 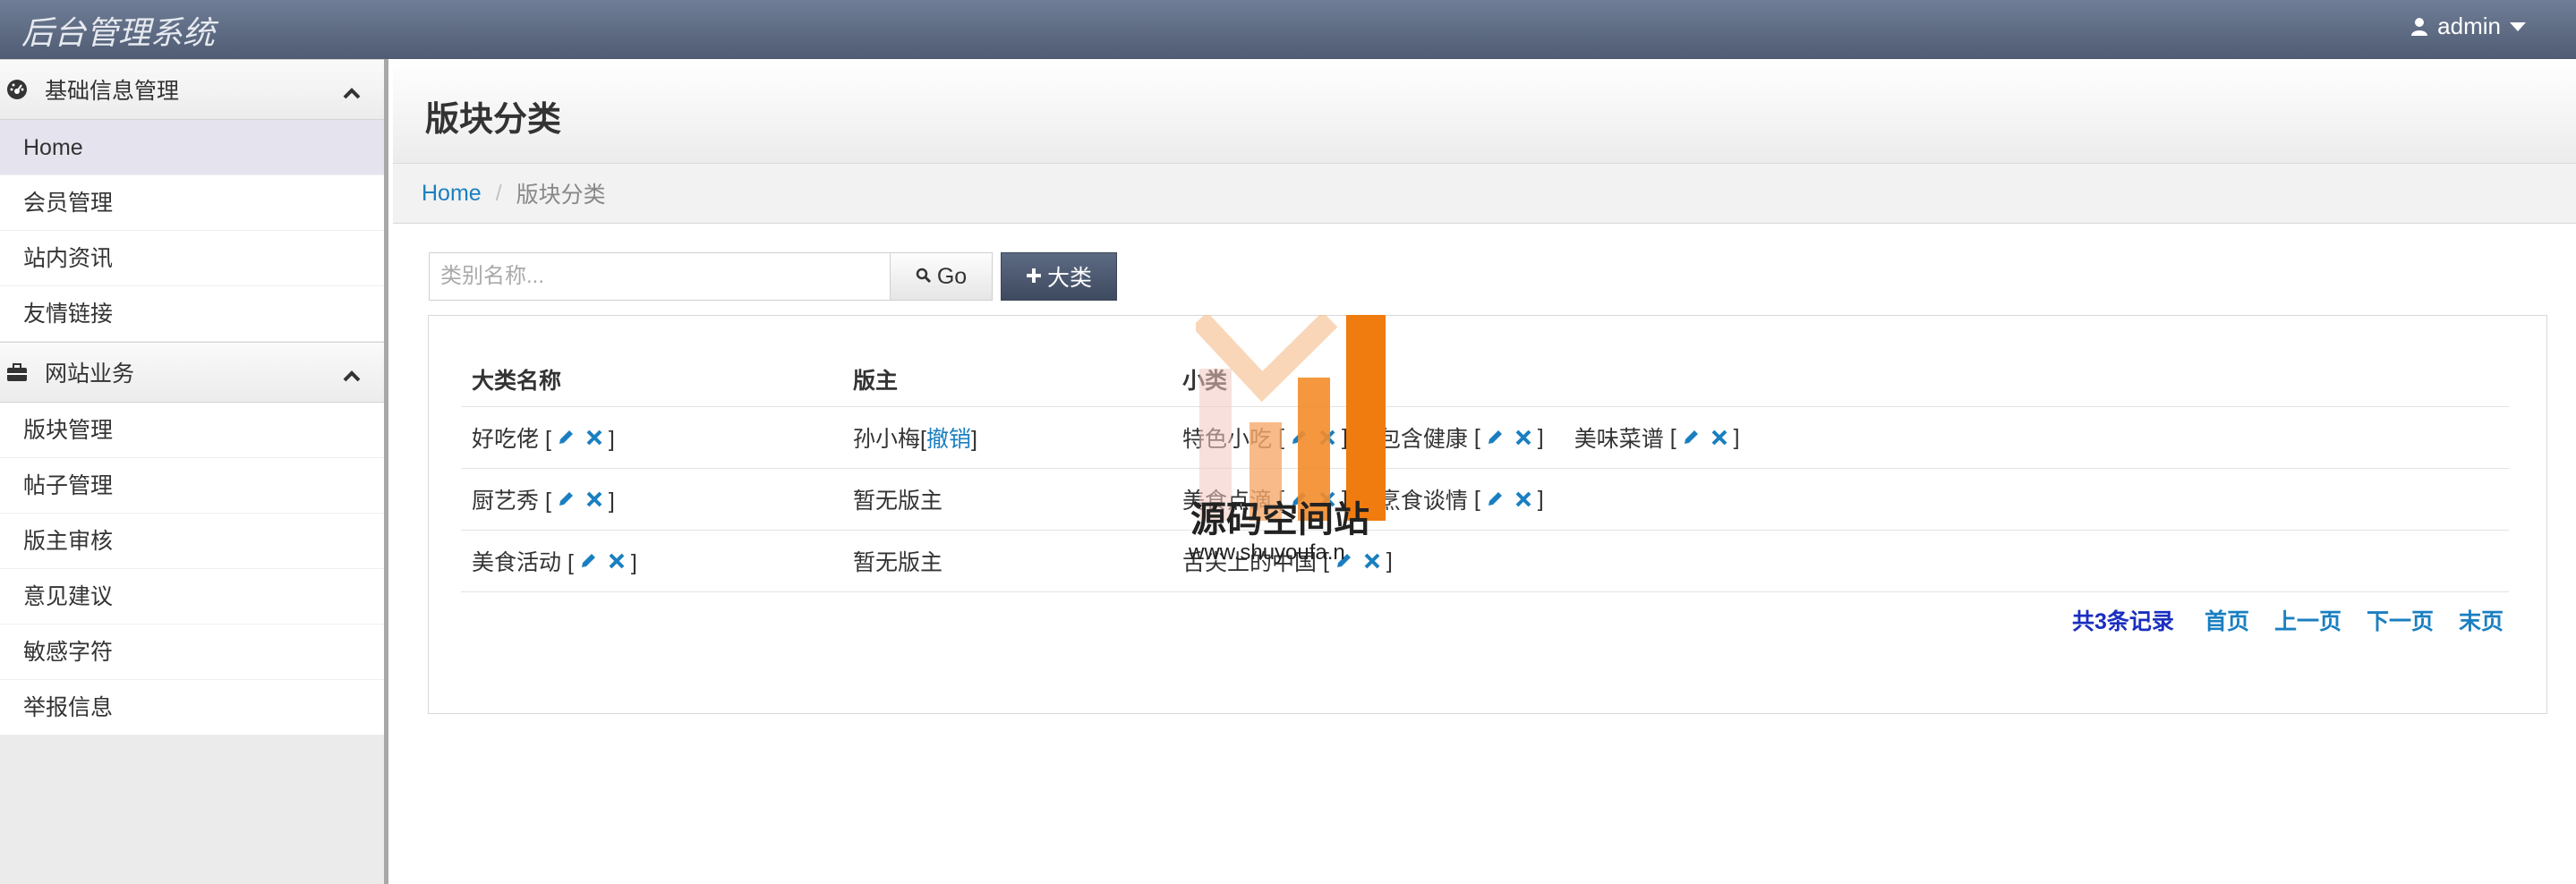 I want to click on breadcrumb-current: 版块分类, so click(x=561, y=195).